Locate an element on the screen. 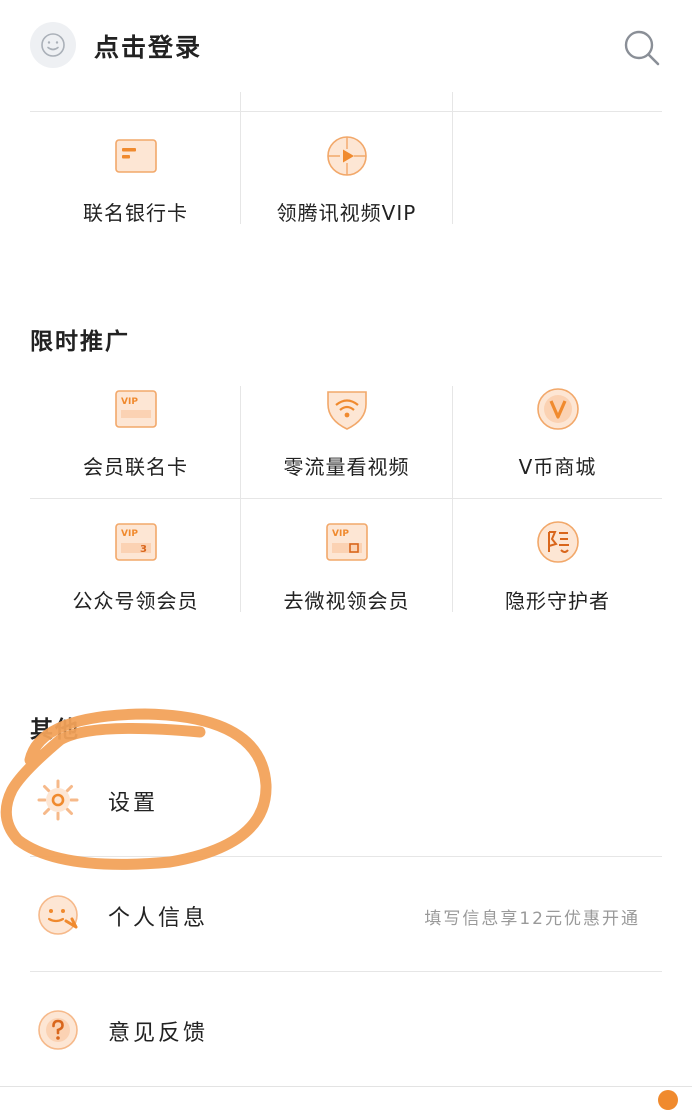 This screenshot has width=692, height=1110. smiley-face-icon is located at coordinates (53, 45).